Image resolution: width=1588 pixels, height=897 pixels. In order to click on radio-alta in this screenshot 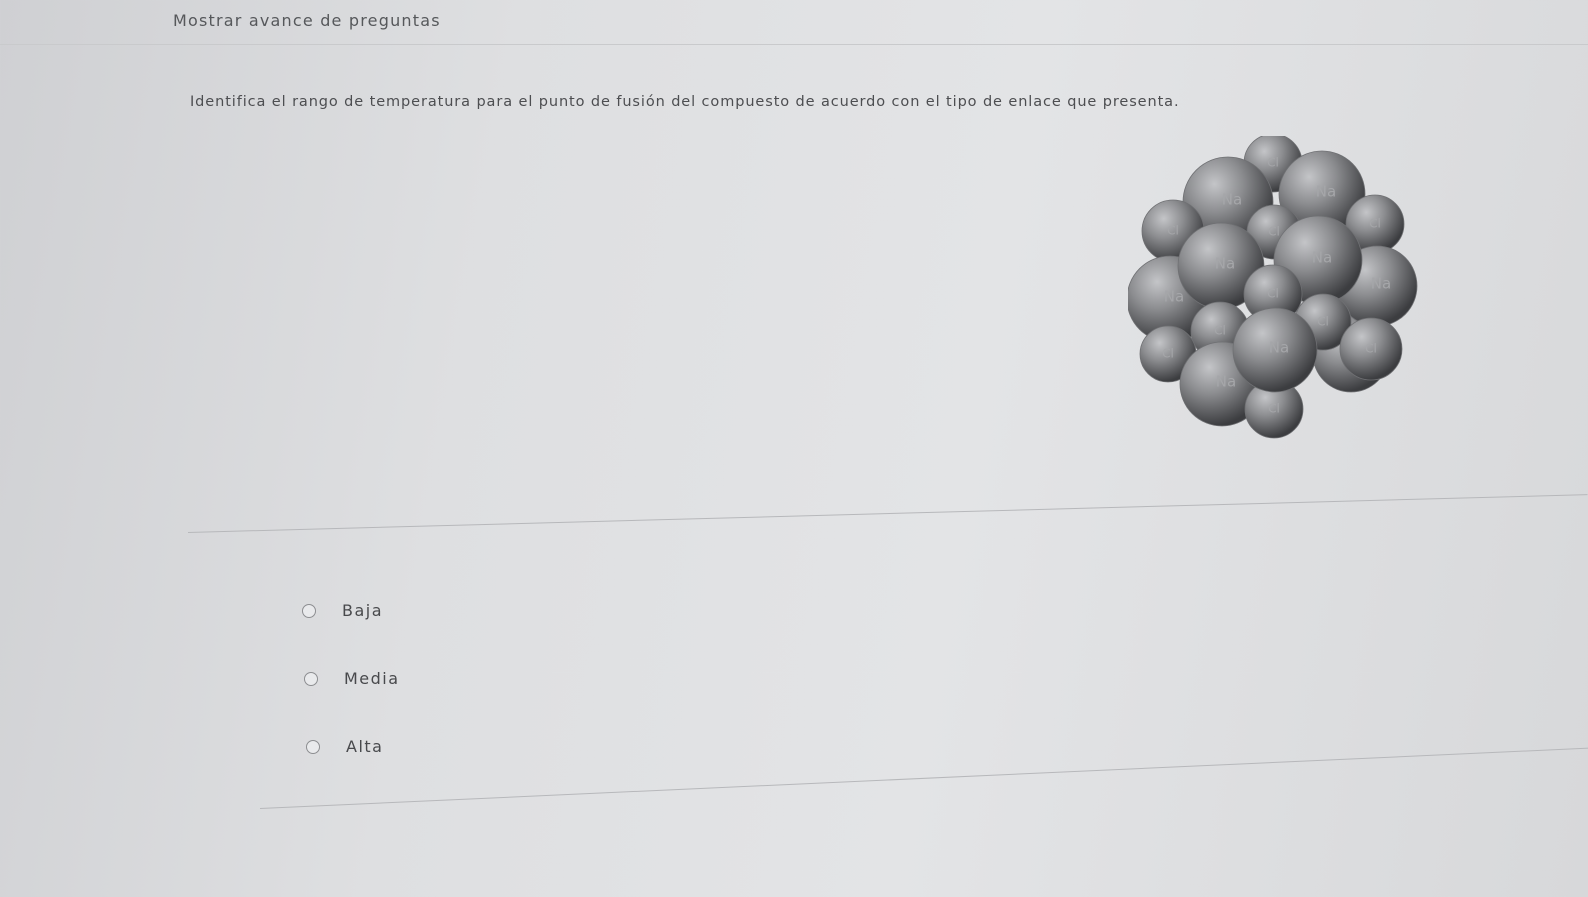, I will do `click(313, 746)`.